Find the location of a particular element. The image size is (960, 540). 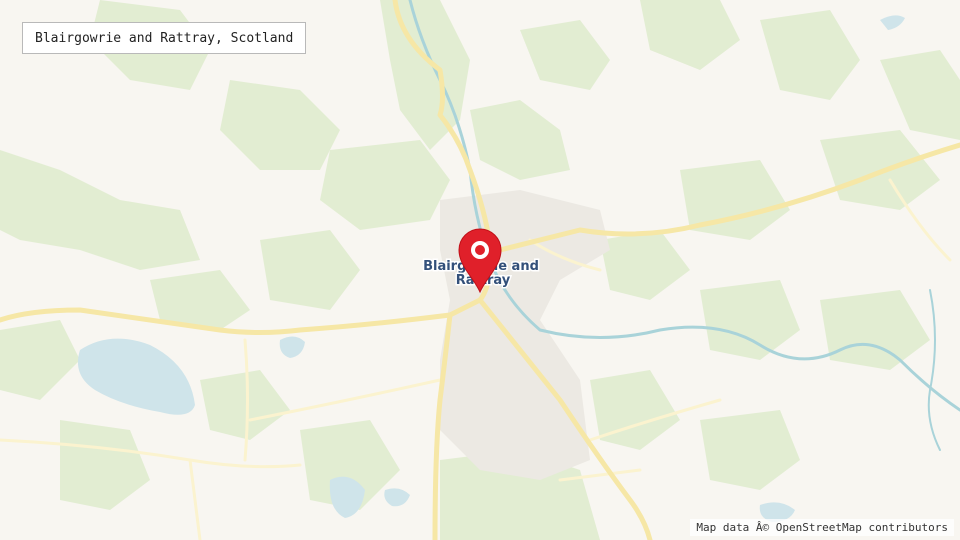

location-title: Blairgowrie and Rattray, Scotland is located at coordinates (164, 38).